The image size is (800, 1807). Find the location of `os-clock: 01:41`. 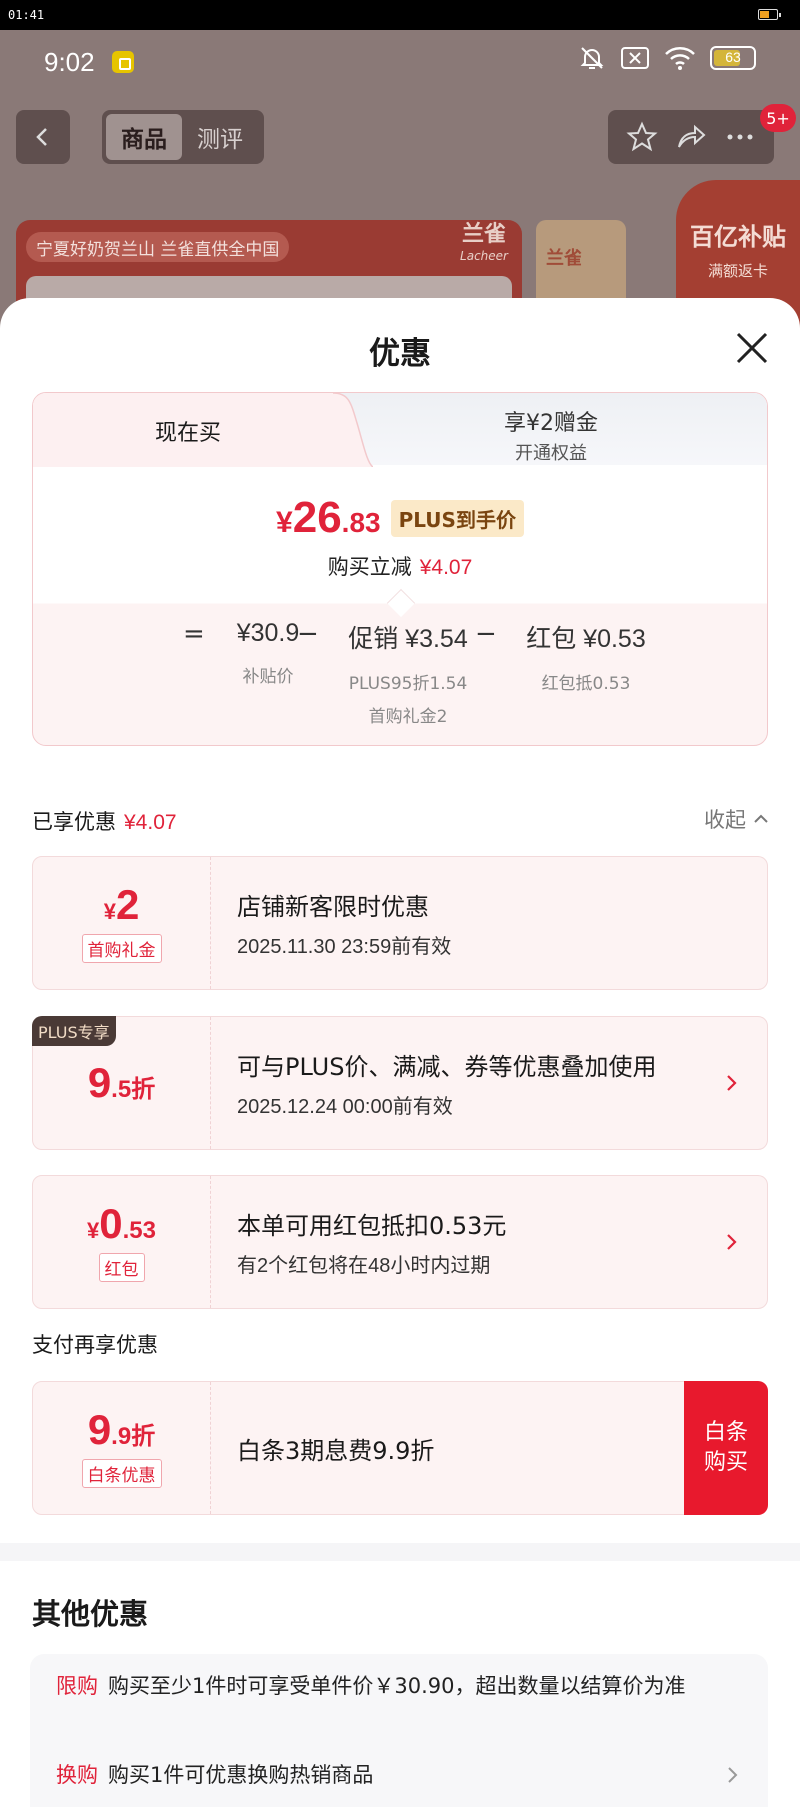

os-clock: 01:41 is located at coordinates (26, 15).